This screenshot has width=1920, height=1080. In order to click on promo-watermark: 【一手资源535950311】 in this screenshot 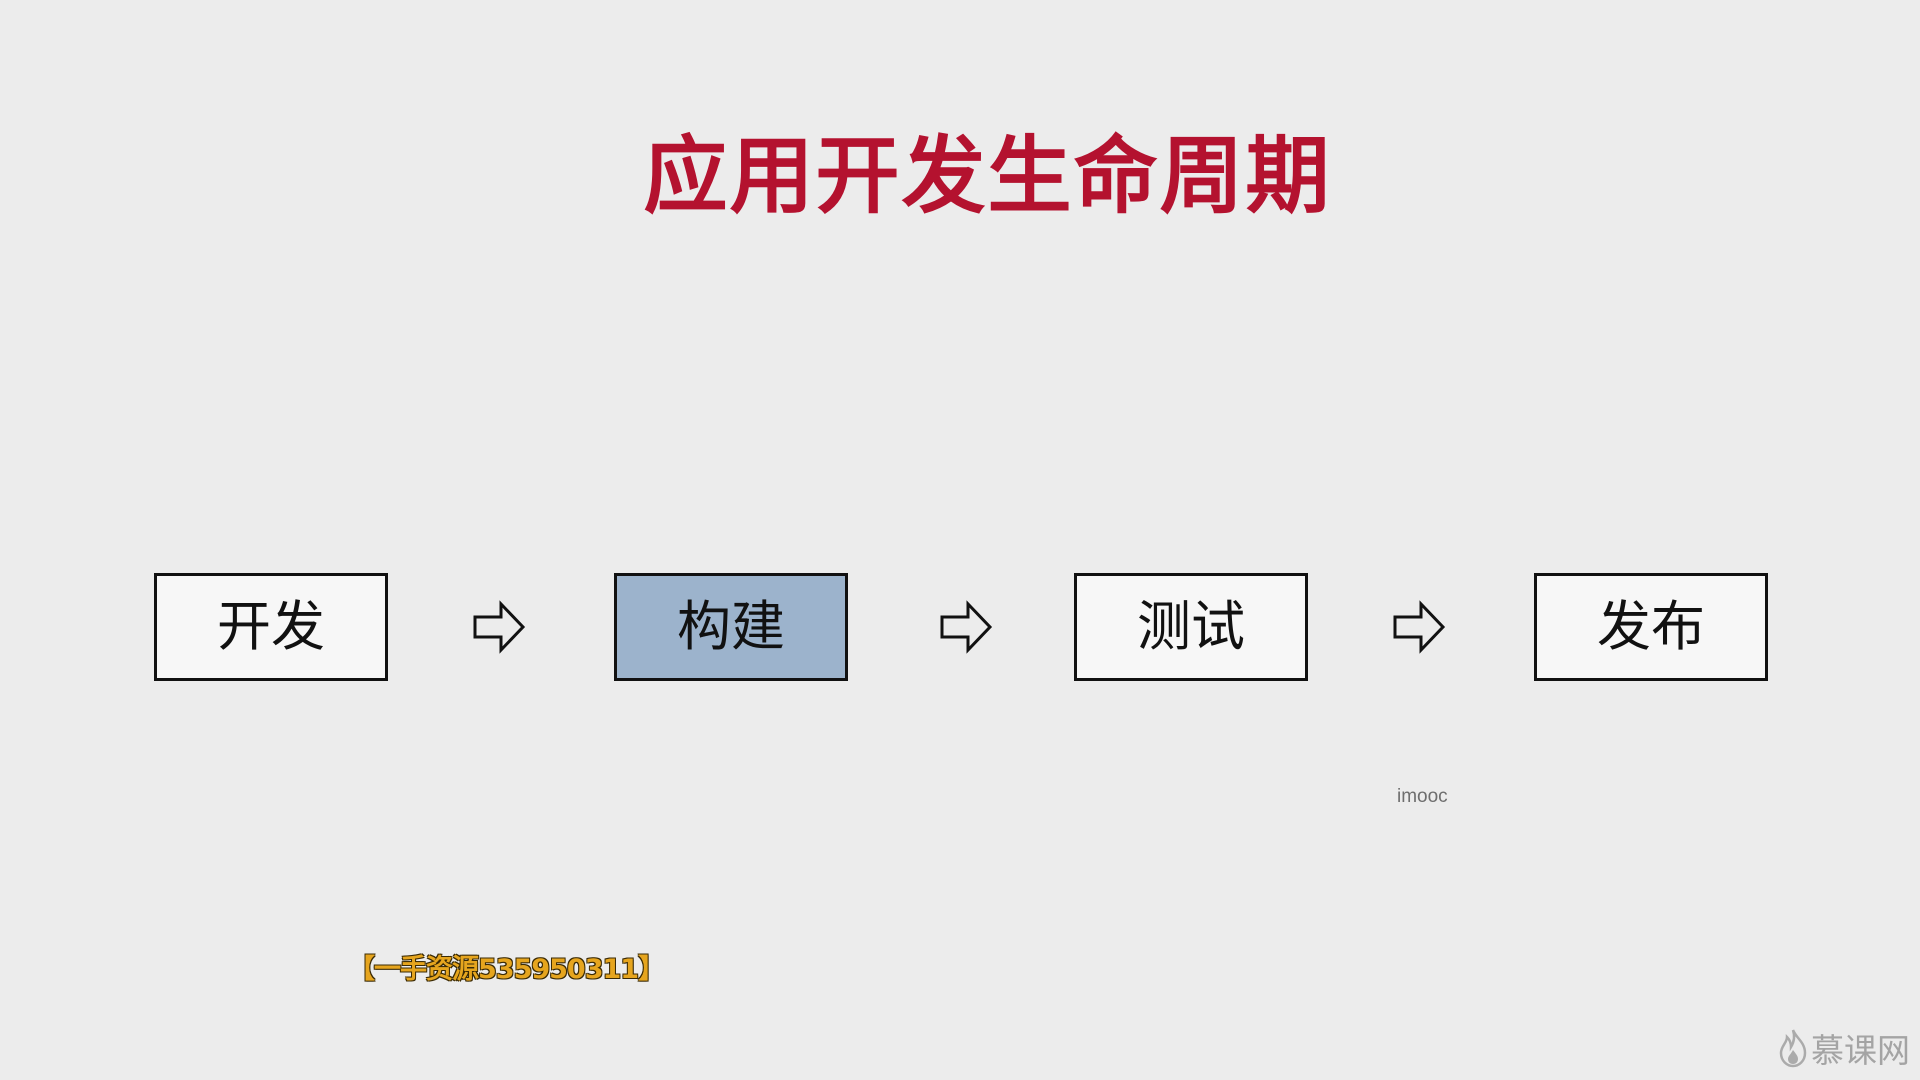, I will do `click(506, 969)`.